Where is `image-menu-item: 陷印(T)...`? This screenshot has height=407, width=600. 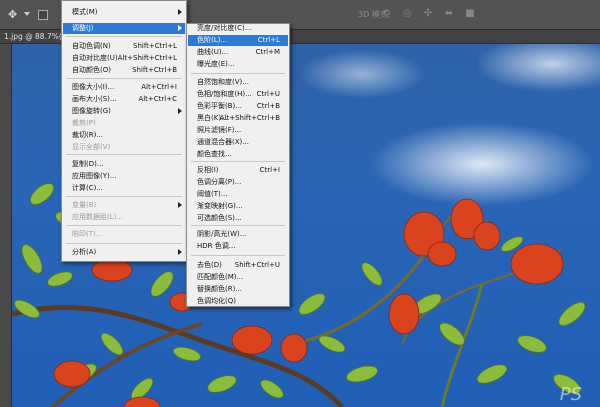
image-menu-item: 陷印(T)... is located at coordinates (124, 234).